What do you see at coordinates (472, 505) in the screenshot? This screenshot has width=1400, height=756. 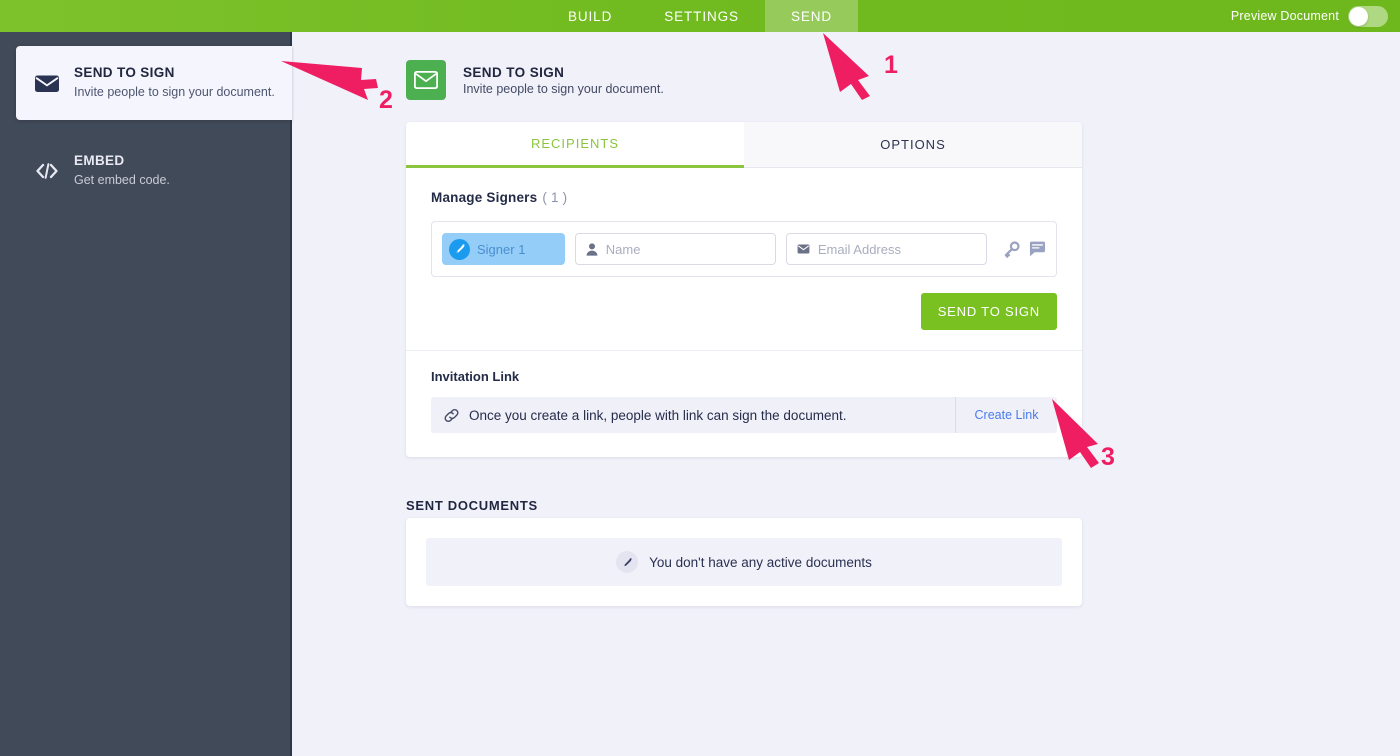 I see `sent-documents-heading: SENT DOCUMENTS` at bounding box center [472, 505].